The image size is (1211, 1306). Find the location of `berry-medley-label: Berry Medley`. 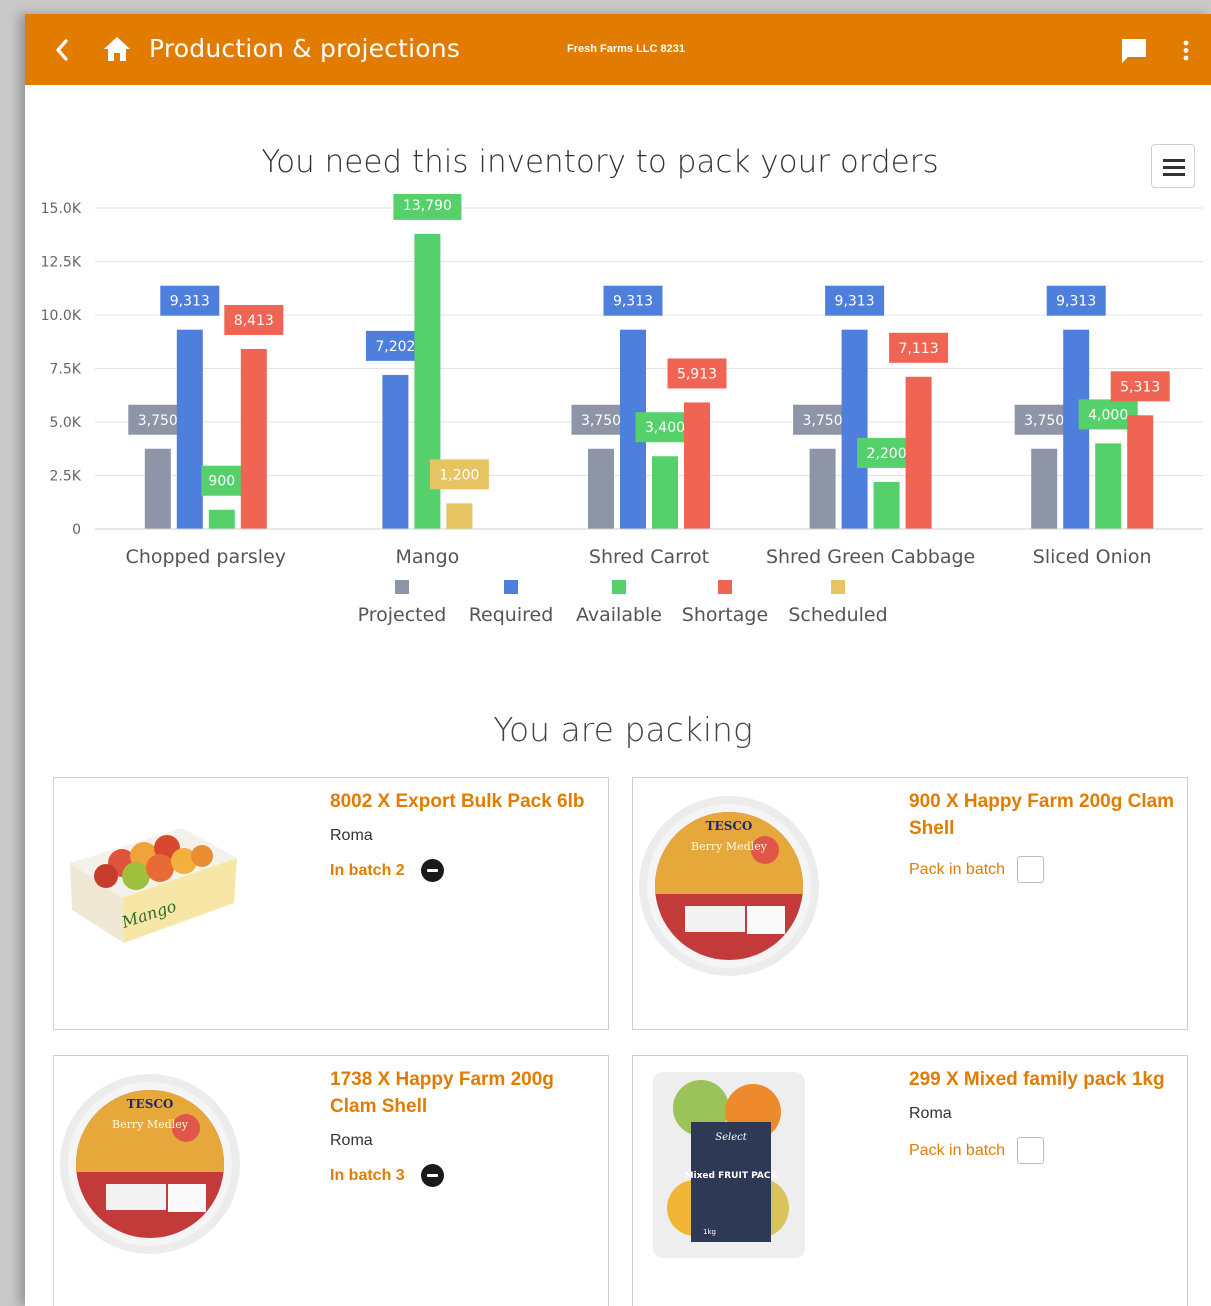

berry-medley-label: Berry Medley is located at coordinates (150, 1124).